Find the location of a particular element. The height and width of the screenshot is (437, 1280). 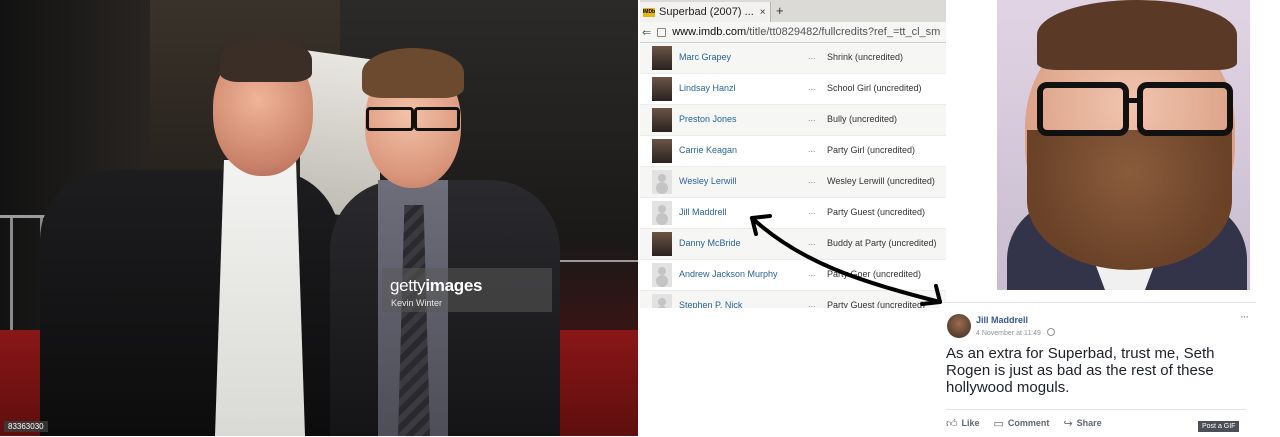

cast-name-link: Danny McBride is located at coordinates (710, 243).